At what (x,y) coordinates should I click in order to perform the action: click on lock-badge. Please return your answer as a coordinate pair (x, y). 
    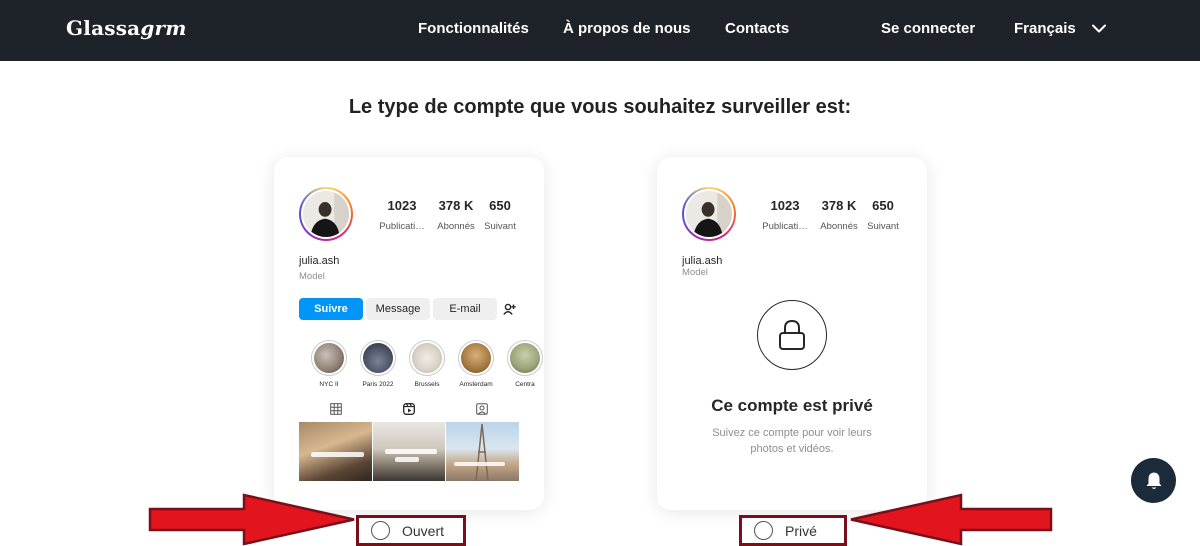
    Looking at the image, I should click on (792, 335).